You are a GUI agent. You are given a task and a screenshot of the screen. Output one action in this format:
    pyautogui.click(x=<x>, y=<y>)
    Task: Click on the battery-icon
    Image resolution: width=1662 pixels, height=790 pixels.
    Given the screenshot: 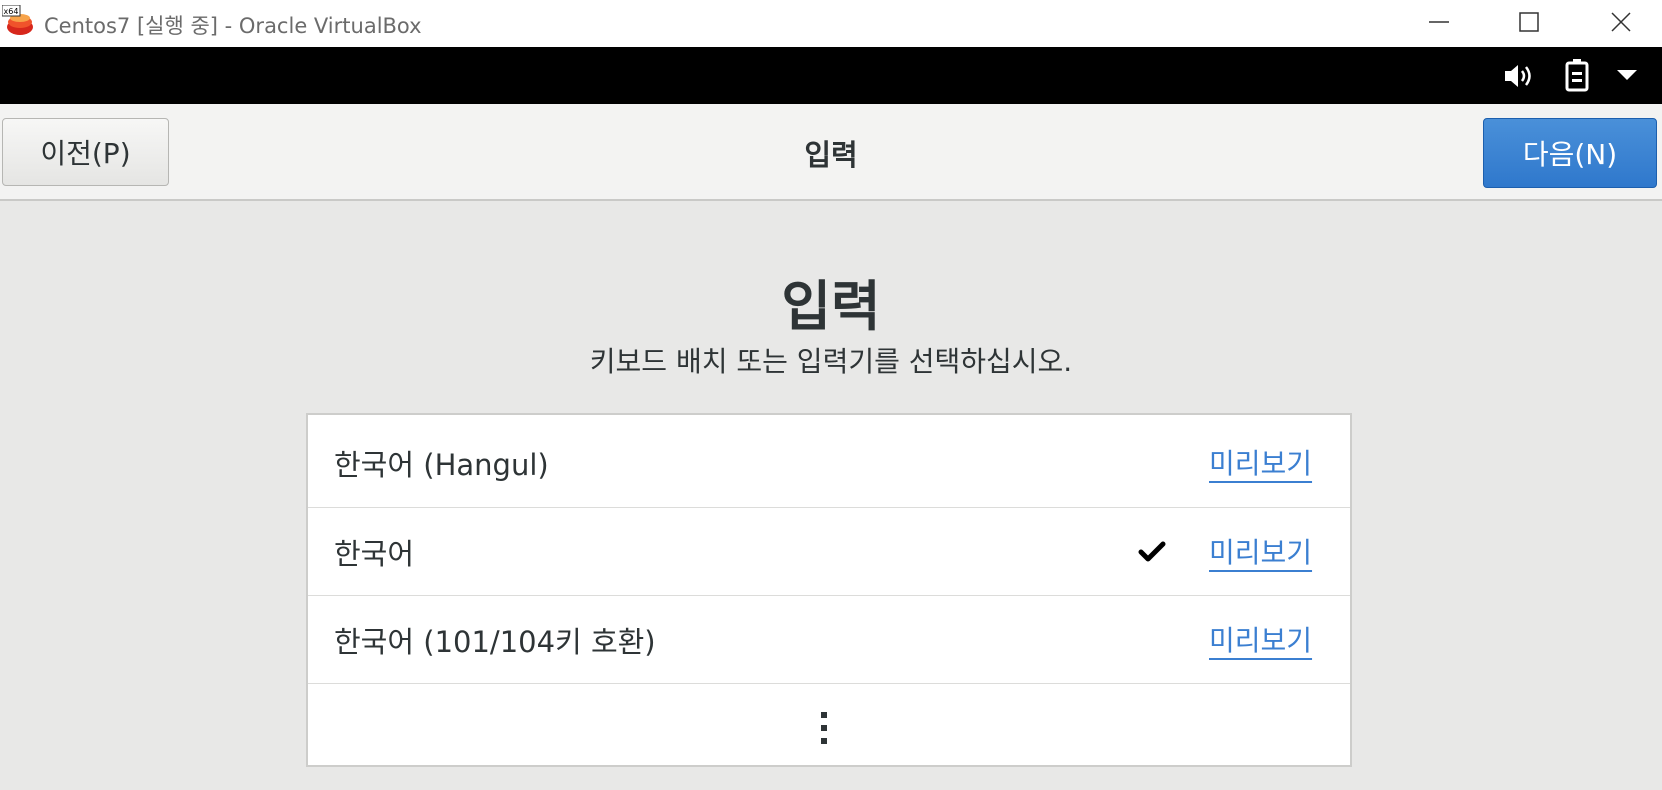 What is the action you would take?
    pyautogui.click(x=1577, y=75)
    